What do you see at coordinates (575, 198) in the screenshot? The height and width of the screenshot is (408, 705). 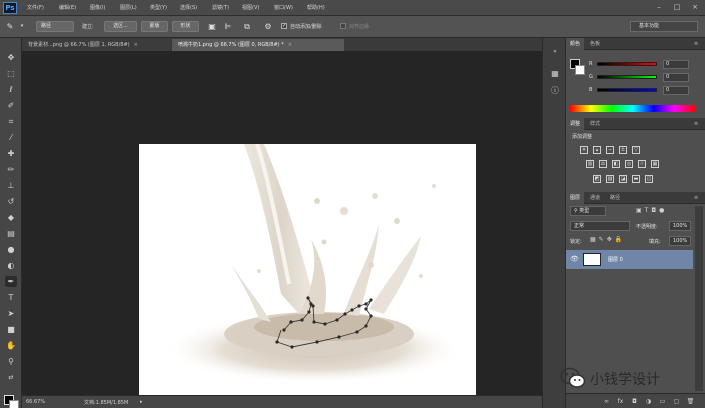 I see `tab-layers: 图层` at bounding box center [575, 198].